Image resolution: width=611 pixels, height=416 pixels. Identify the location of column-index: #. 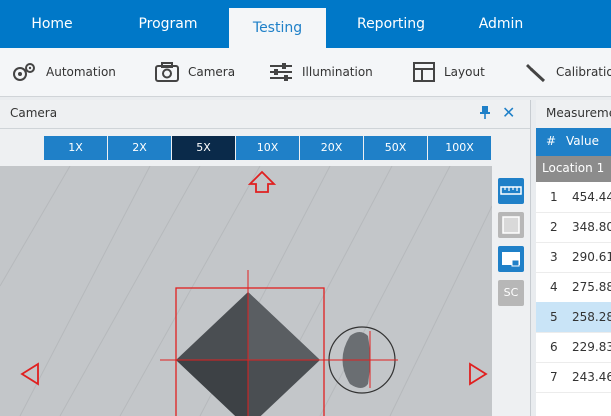
(551, 141).